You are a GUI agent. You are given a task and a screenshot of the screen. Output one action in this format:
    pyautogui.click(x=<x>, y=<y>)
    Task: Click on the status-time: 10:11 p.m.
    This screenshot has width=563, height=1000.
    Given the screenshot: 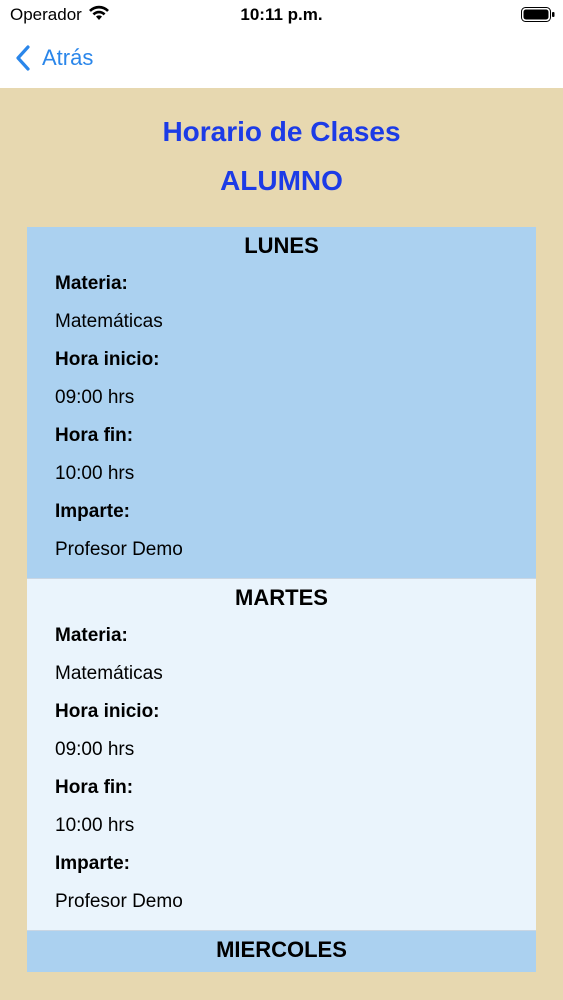 What is the action you would take?
    pyautogui.click(x=281, y=14)
    